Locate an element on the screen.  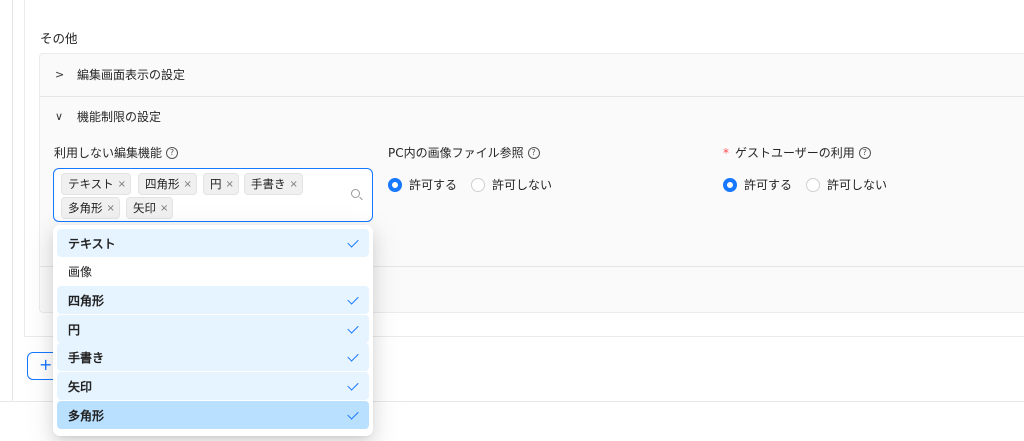
option-label: 円 is located at coordinates (74, 329).